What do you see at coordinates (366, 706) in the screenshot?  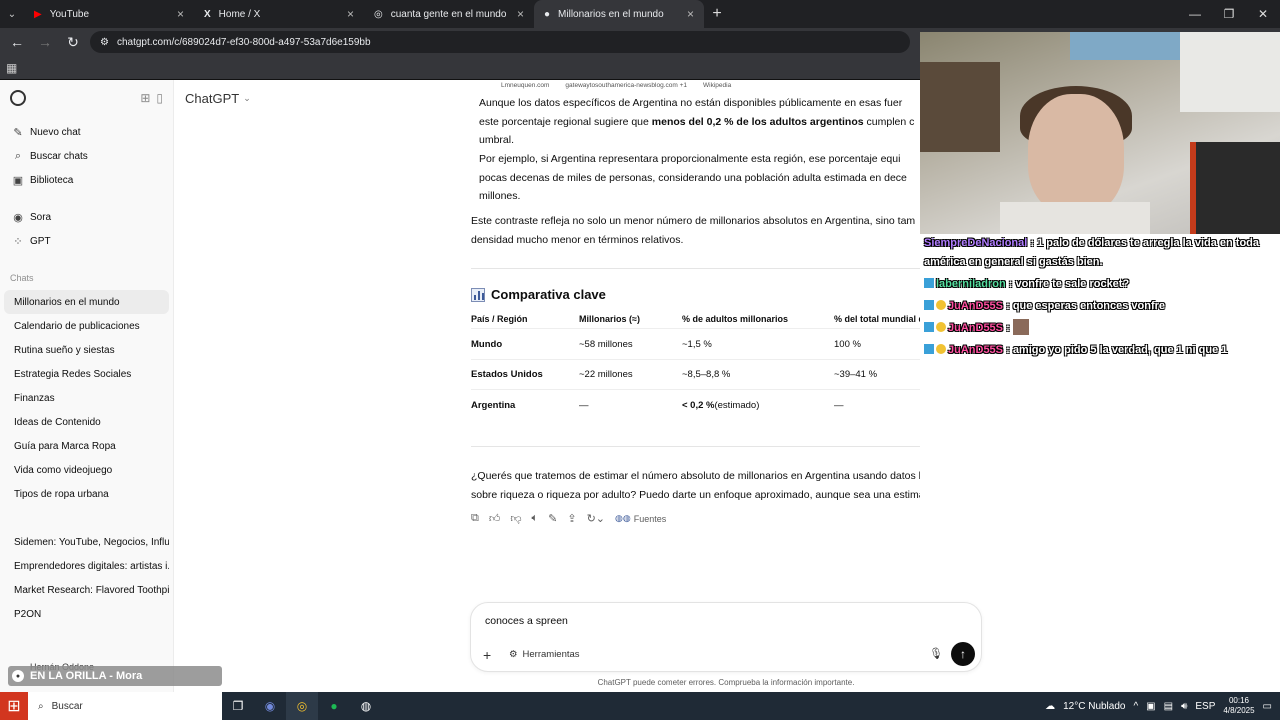 I see `obs-icon: ◍` at bounding box center [366, 706].